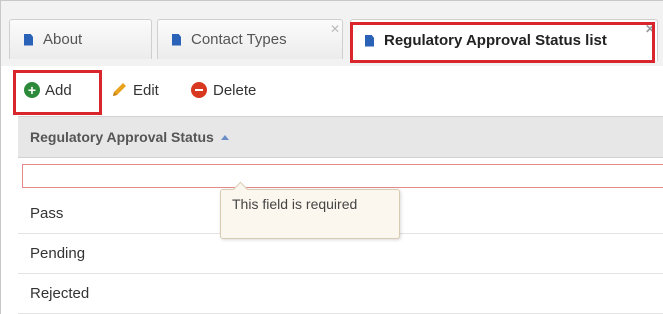 The image size is (663, 314). I want to click on add-button: + Add, so click(48, 90).